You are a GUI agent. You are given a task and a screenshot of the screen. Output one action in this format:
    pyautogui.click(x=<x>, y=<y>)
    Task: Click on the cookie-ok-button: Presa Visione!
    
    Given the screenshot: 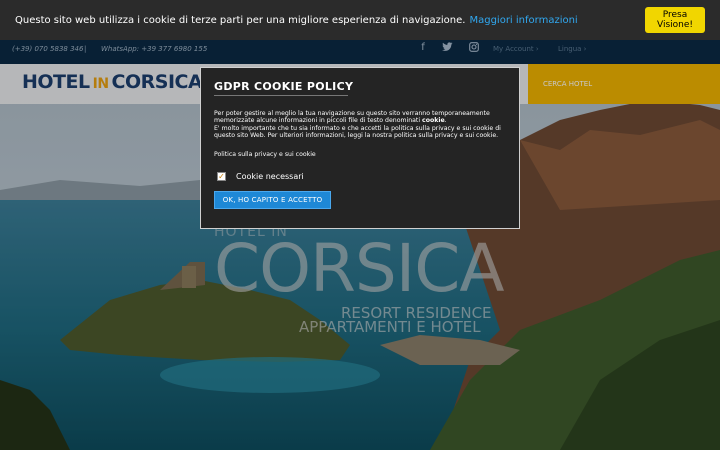 What is the action you would take?
    pyautogui.click(x=675, y=20)
    